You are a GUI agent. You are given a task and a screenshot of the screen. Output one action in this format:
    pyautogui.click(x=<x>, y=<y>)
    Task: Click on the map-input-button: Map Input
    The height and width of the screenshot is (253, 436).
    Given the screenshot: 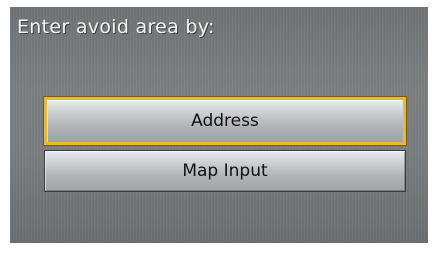 What is the action you would take?
    pyautogui.click(x=225, y=171)
    